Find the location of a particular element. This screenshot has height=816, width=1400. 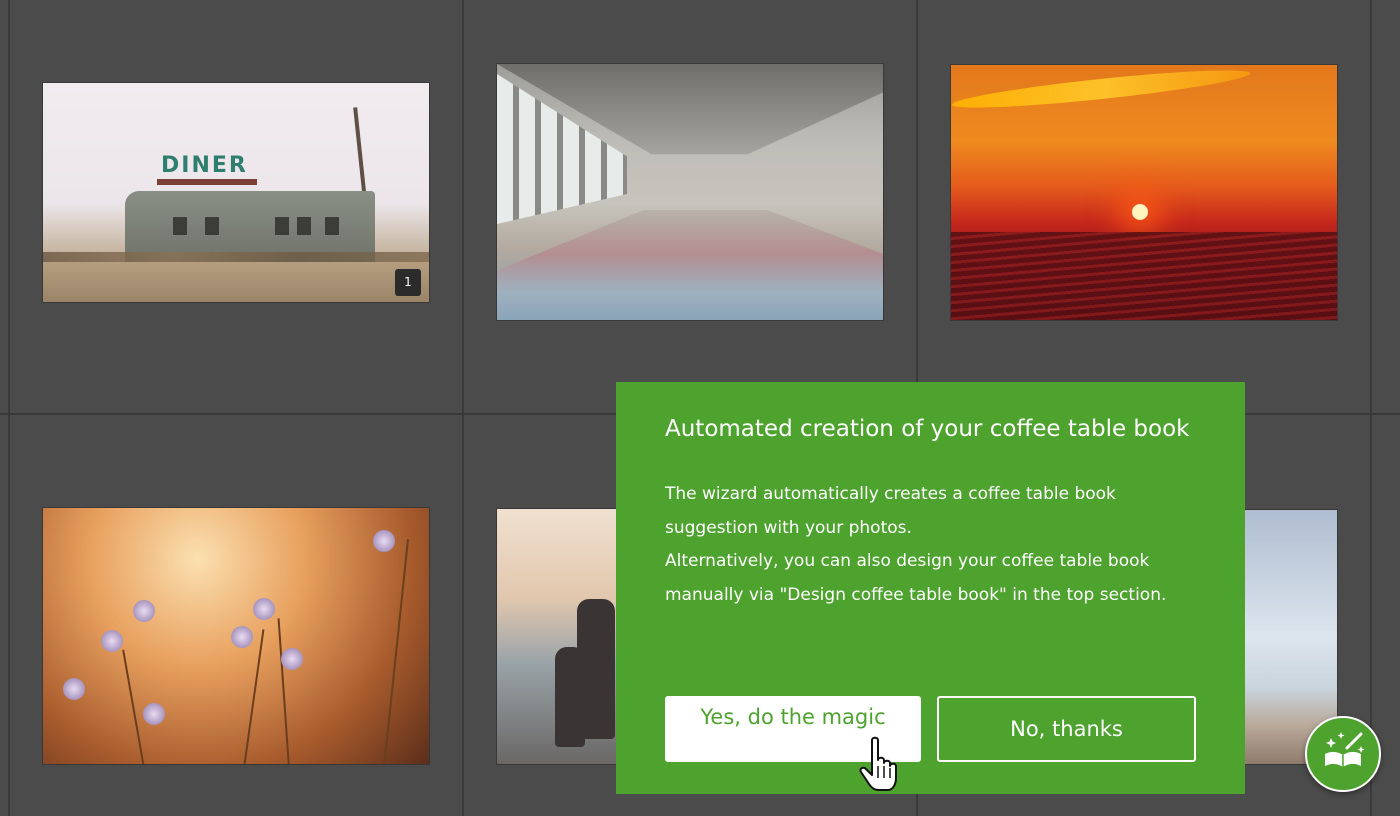

diner-sign: DINER is located at coordinates (204, 165).